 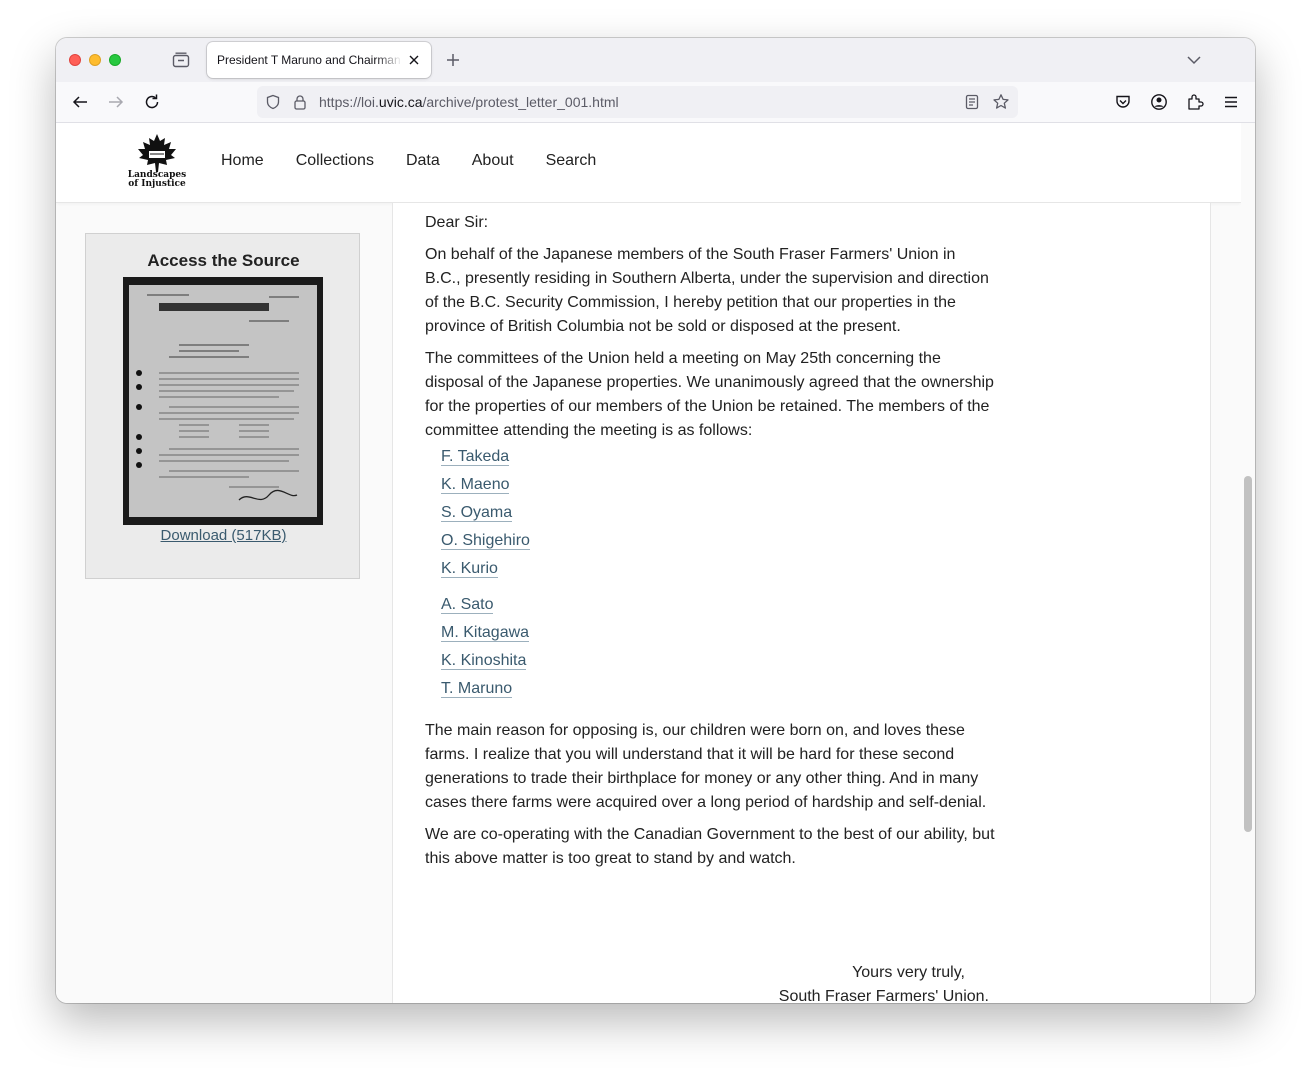 What do you see at coordinates (475, 485) in the screenshot?
I see `member-link: K. Maeno` at bounding box center [475, 485].